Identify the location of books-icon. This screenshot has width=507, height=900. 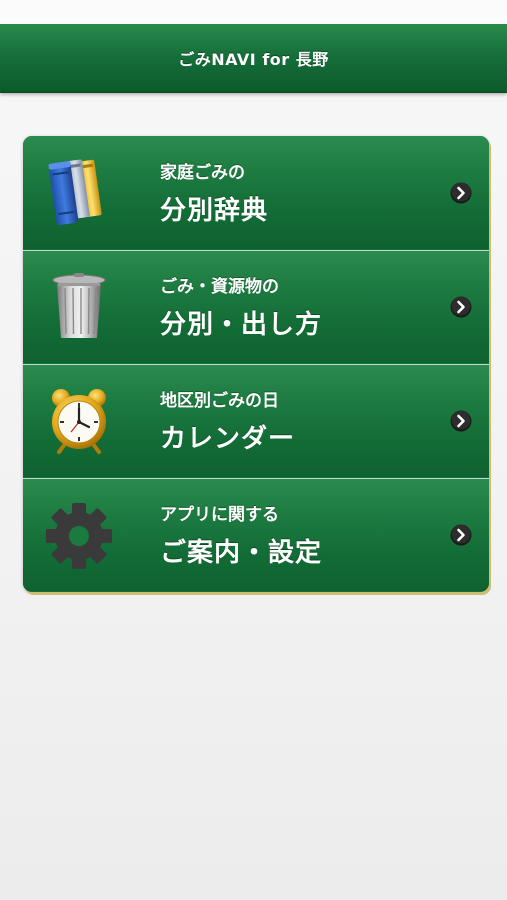
(75, 192).